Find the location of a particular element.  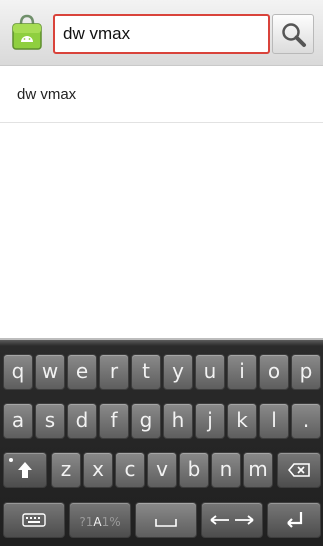

shift-key is located at coordinates (25, 470).